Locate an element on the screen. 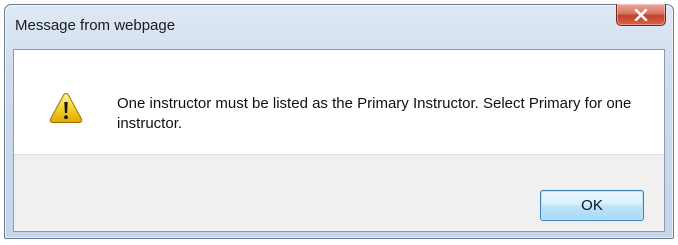 This screenshot has width=678, height=245. close-icon is located at coordinates (641, 14).